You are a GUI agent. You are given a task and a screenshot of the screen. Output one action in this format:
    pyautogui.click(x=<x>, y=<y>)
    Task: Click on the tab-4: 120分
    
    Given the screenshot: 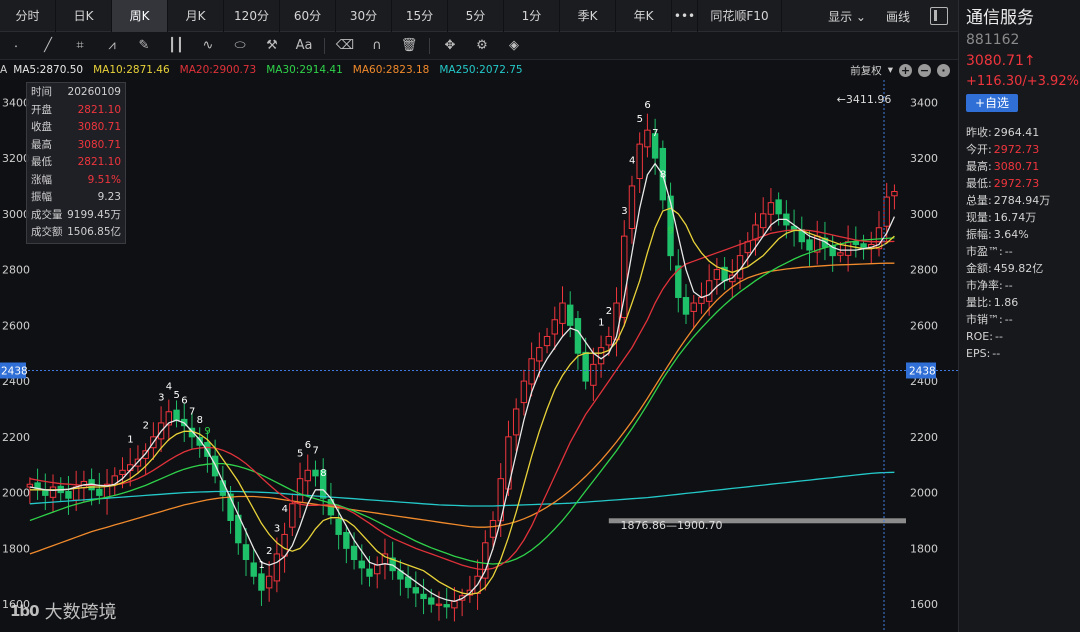 What is the action you would take?
    pyautogui.click(x=252, y=16)
    